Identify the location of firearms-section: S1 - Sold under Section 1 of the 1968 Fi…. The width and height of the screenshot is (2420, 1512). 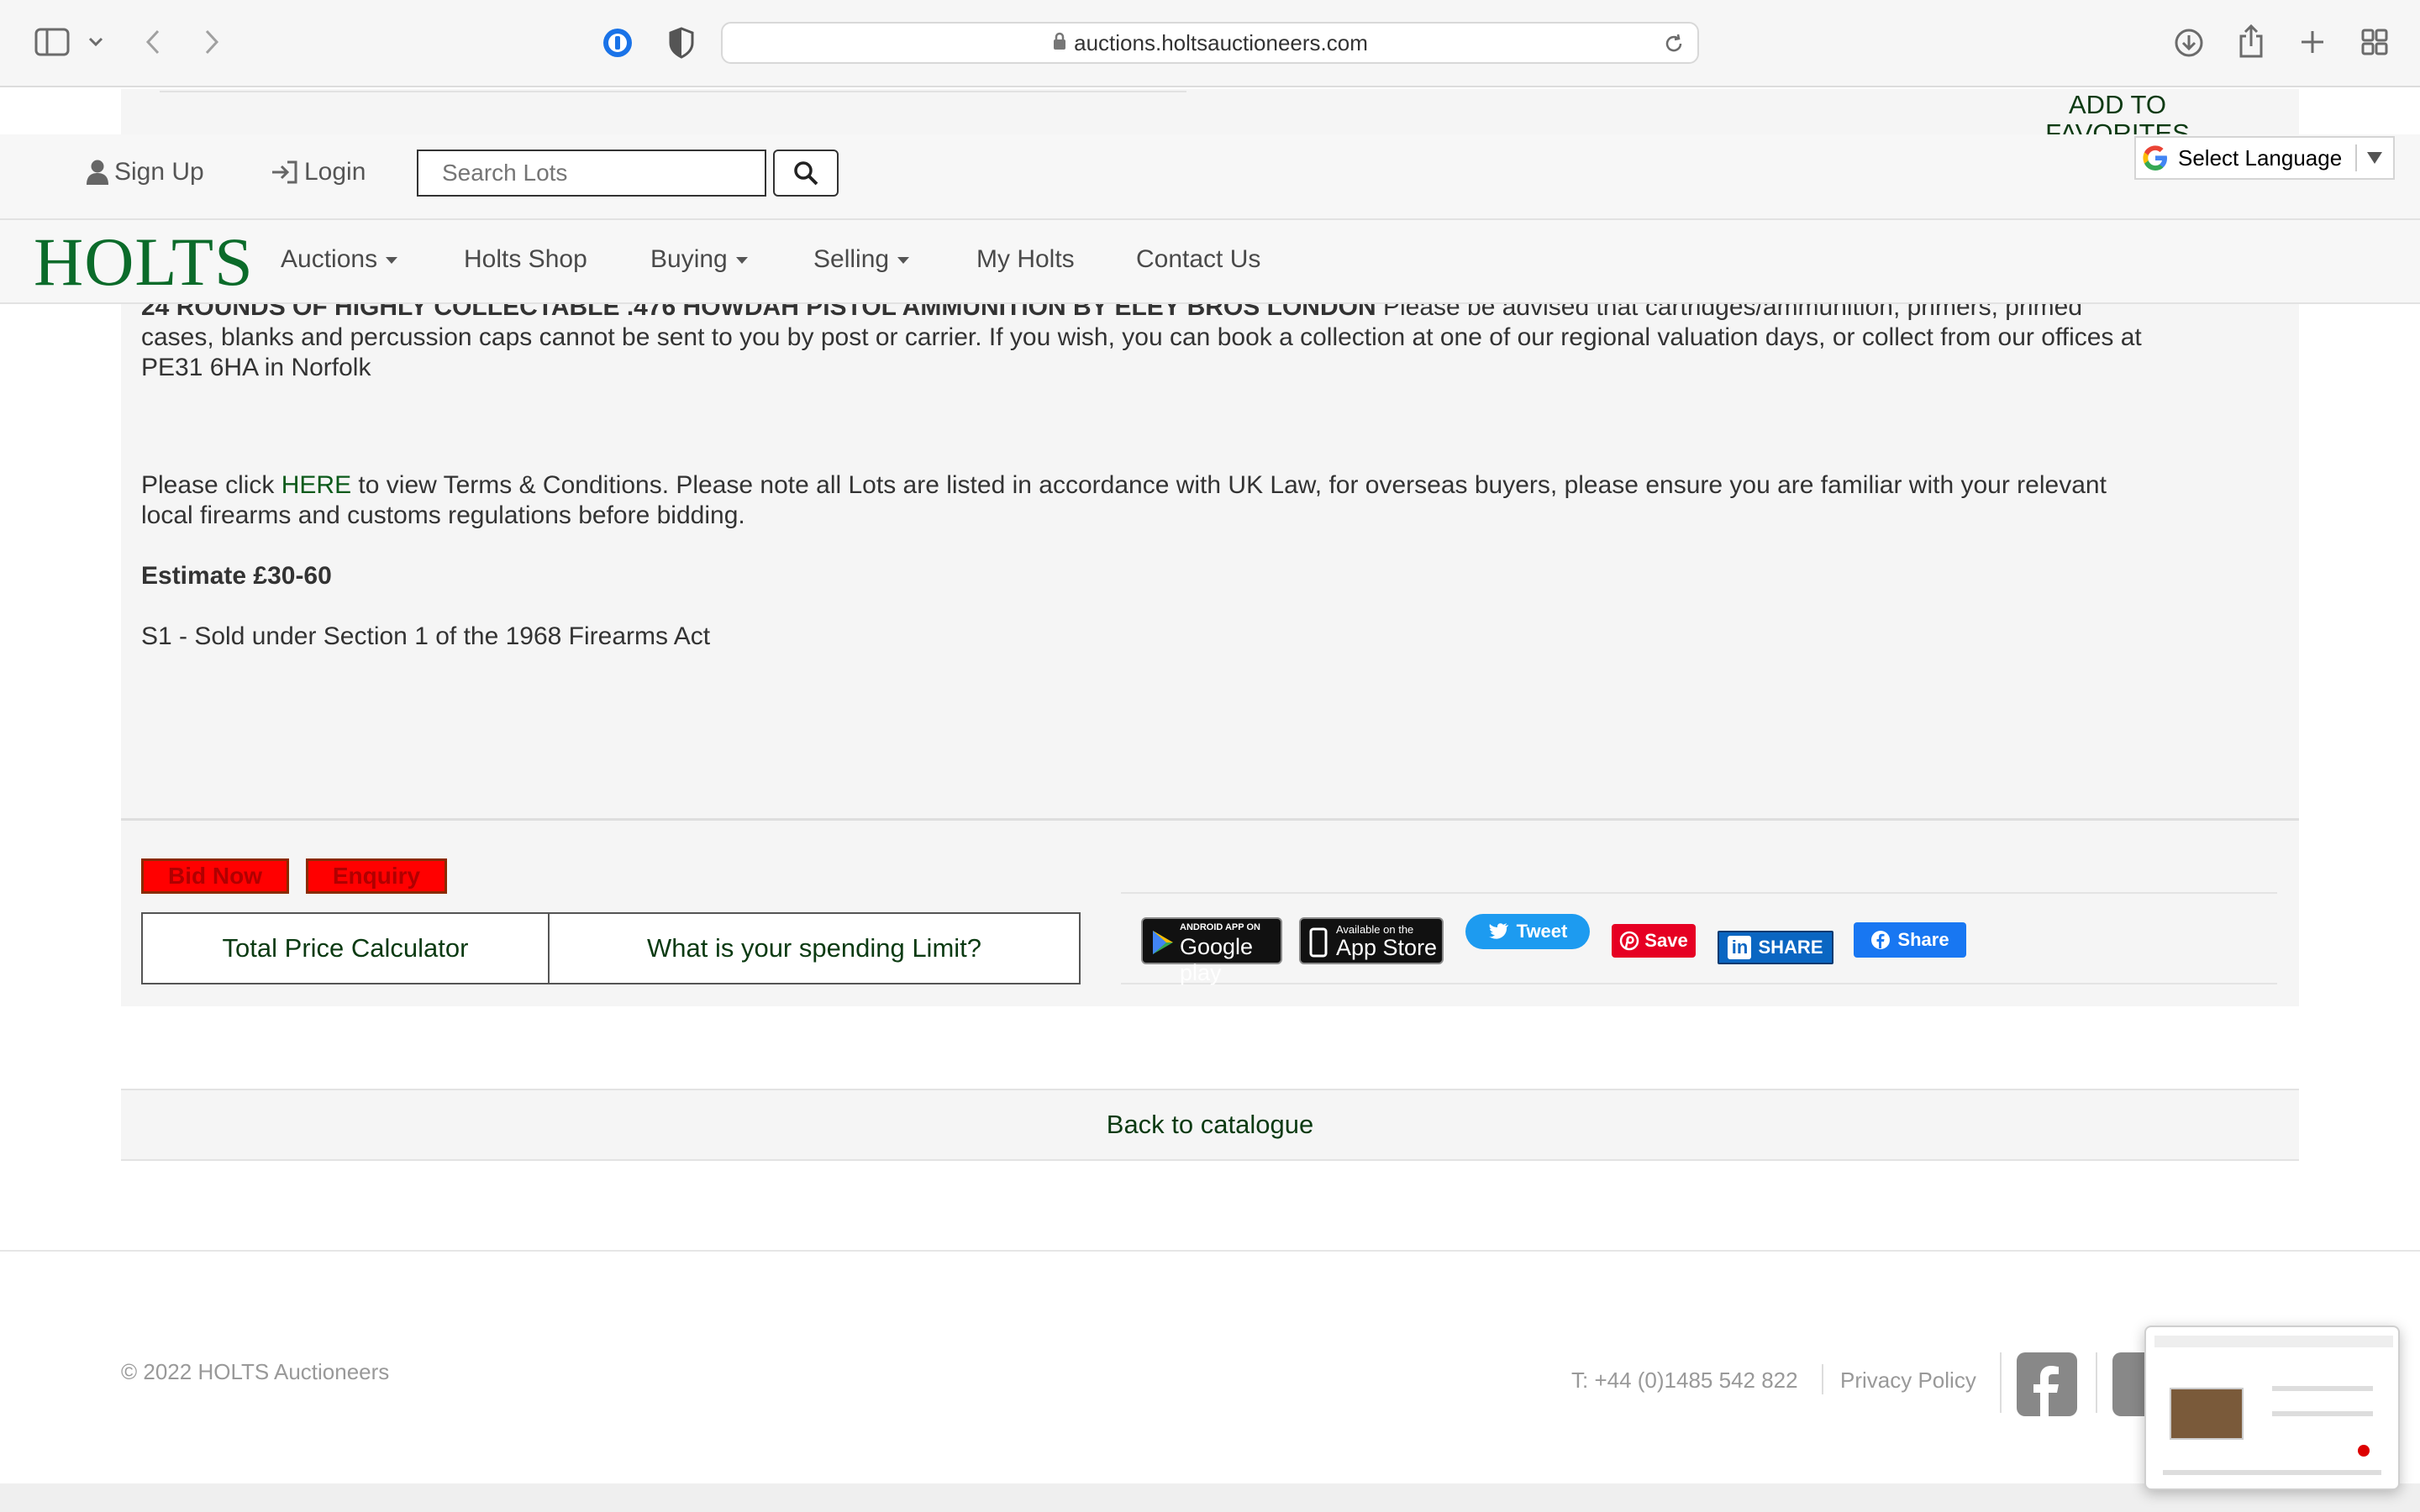
(426, 636).